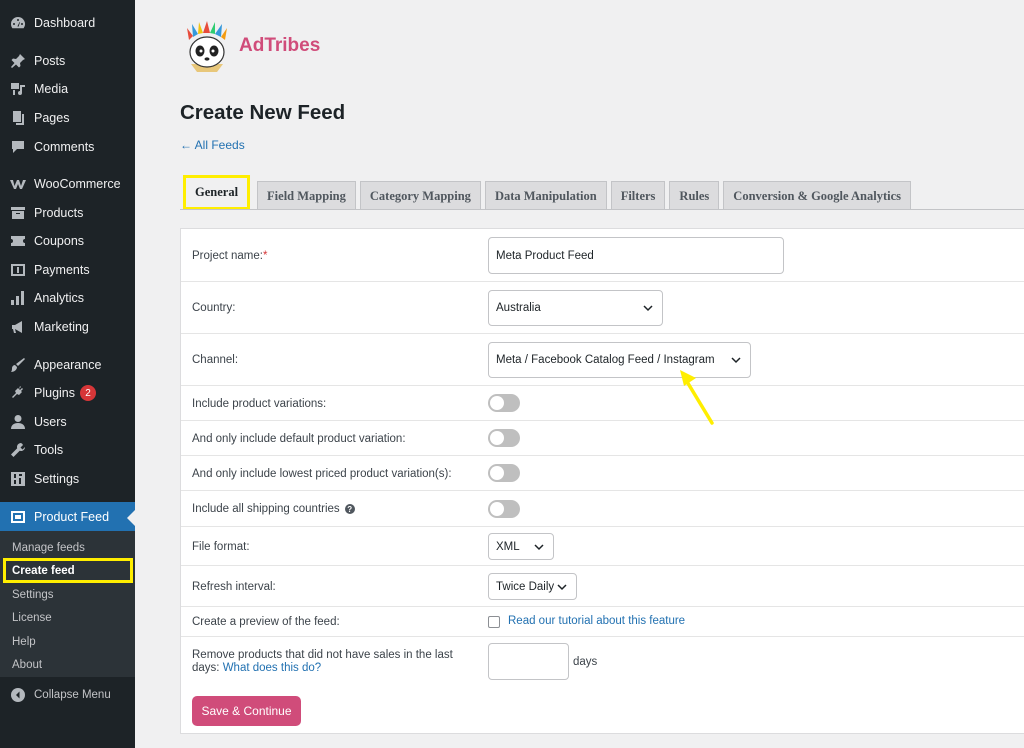  Describe the element at coordinates (17, 393) in the screenshot. I see `plug-icon` at that location.